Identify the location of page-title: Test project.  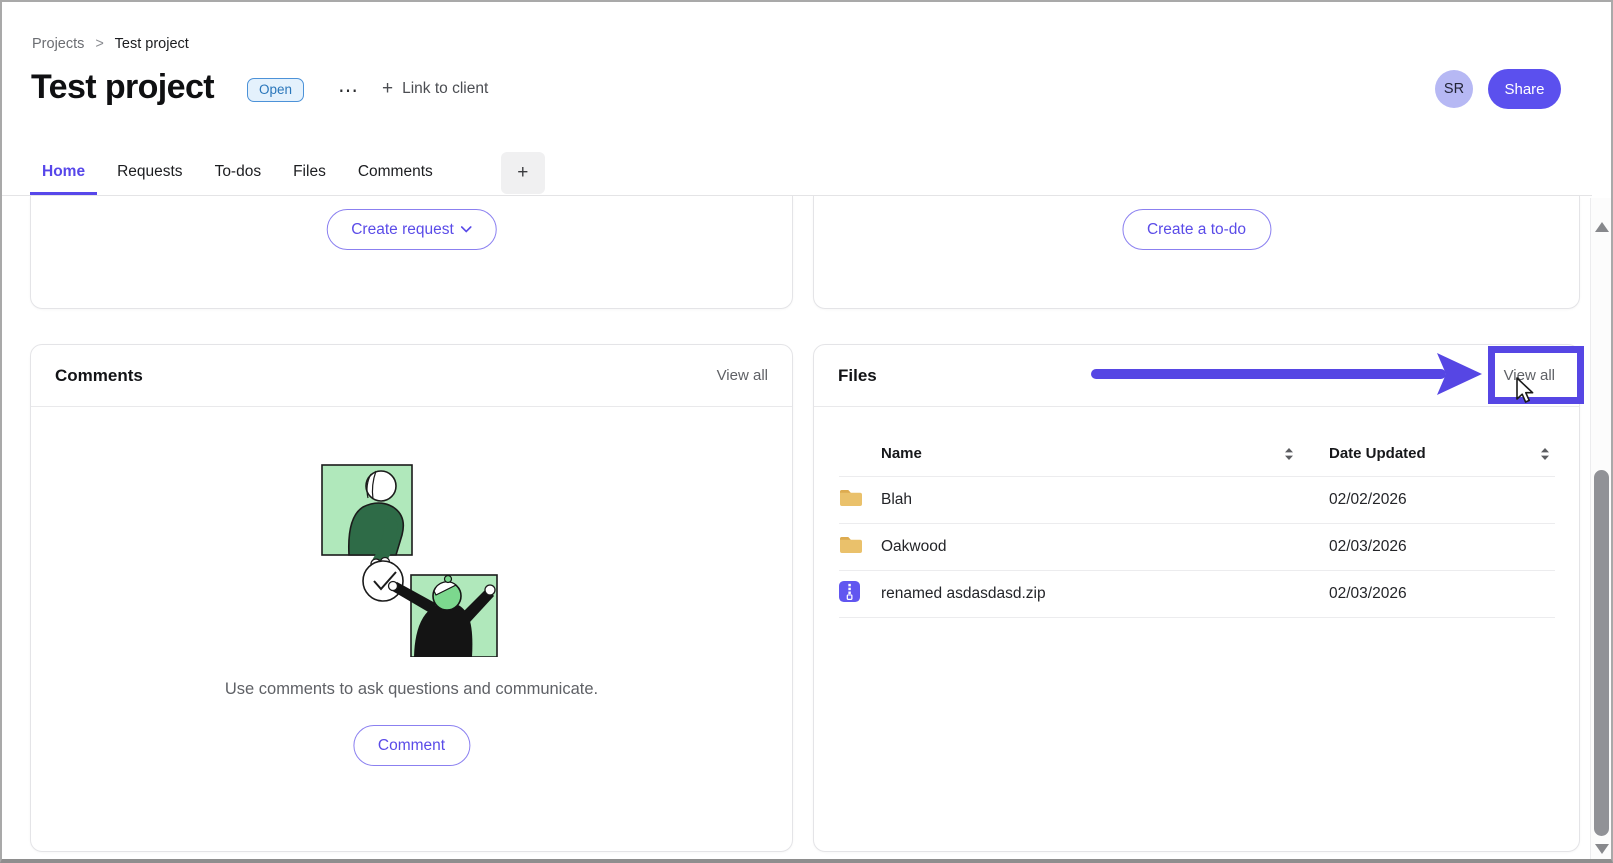
(123, 87).